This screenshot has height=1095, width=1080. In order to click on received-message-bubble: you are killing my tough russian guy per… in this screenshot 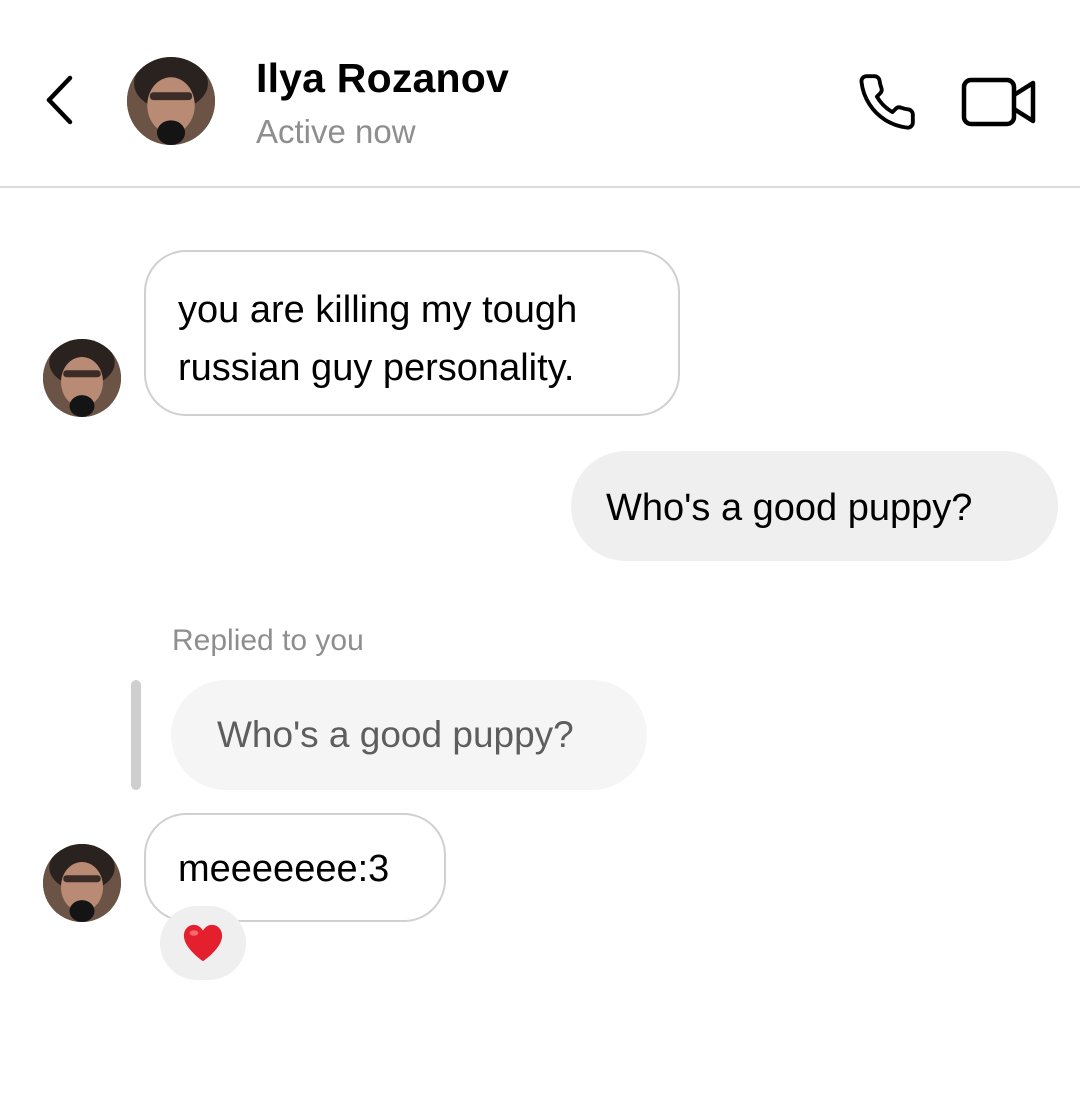, I will do `click(412, 333)`.